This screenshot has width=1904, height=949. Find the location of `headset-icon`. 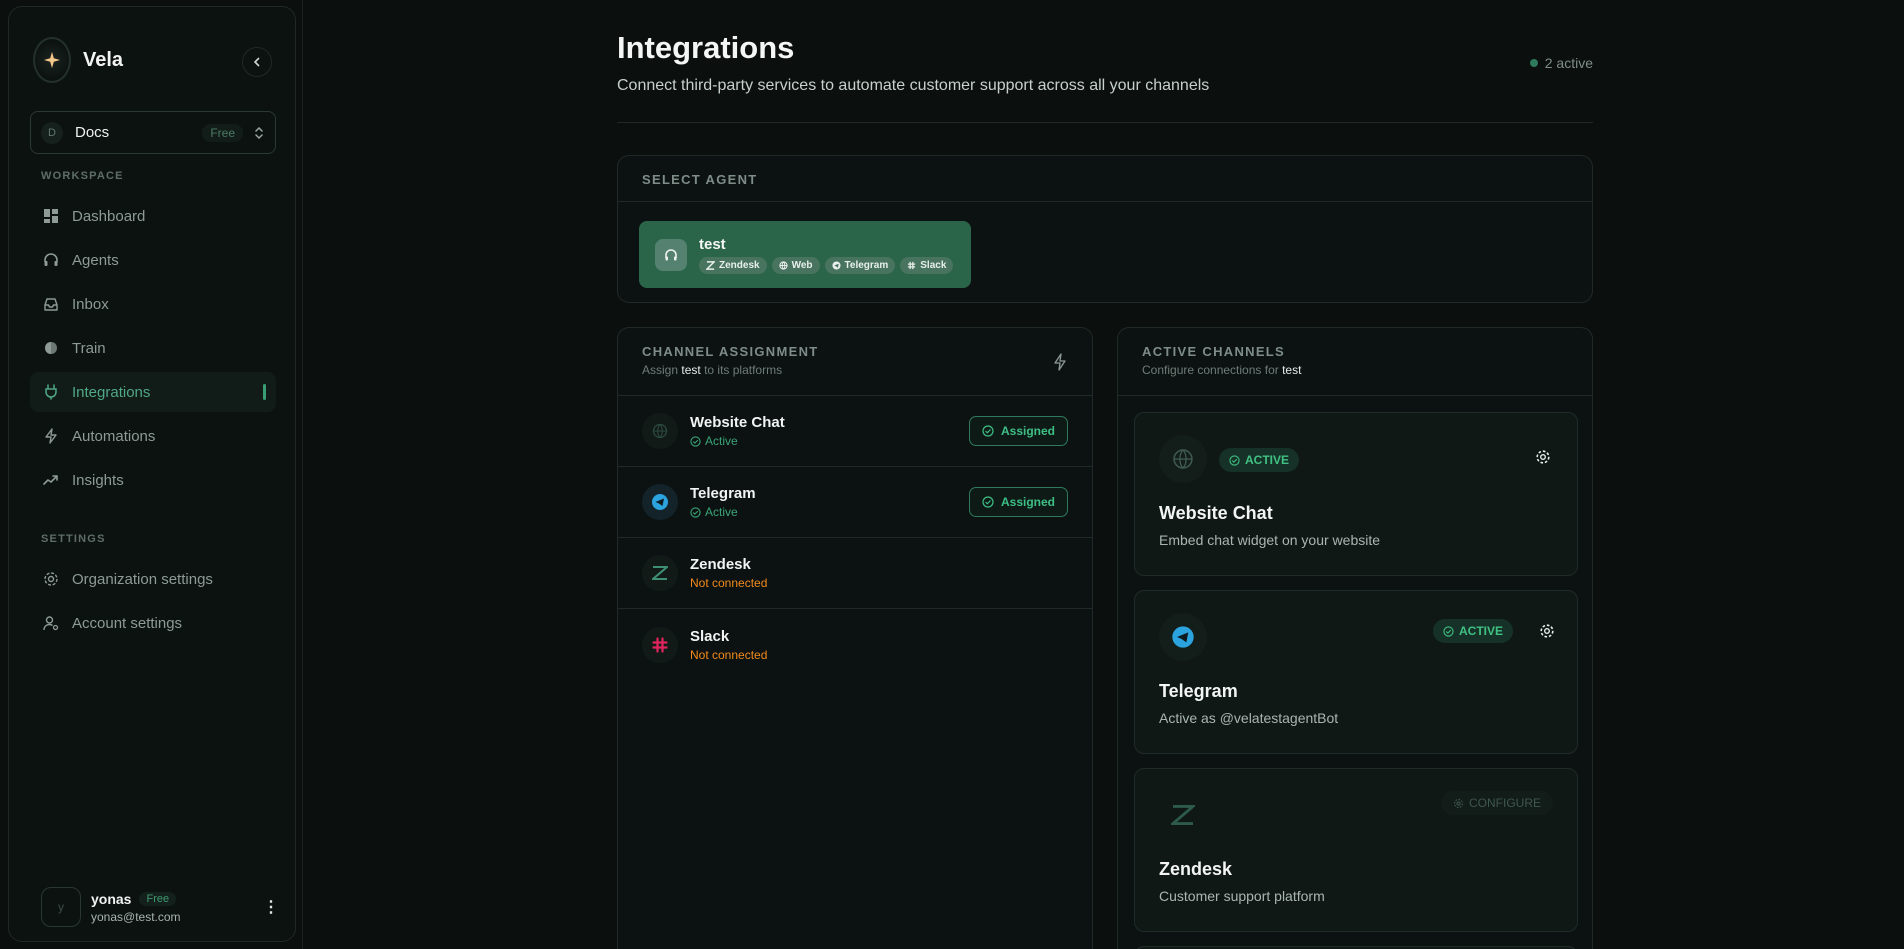

headset-icon is located at coordinates (671, 254).